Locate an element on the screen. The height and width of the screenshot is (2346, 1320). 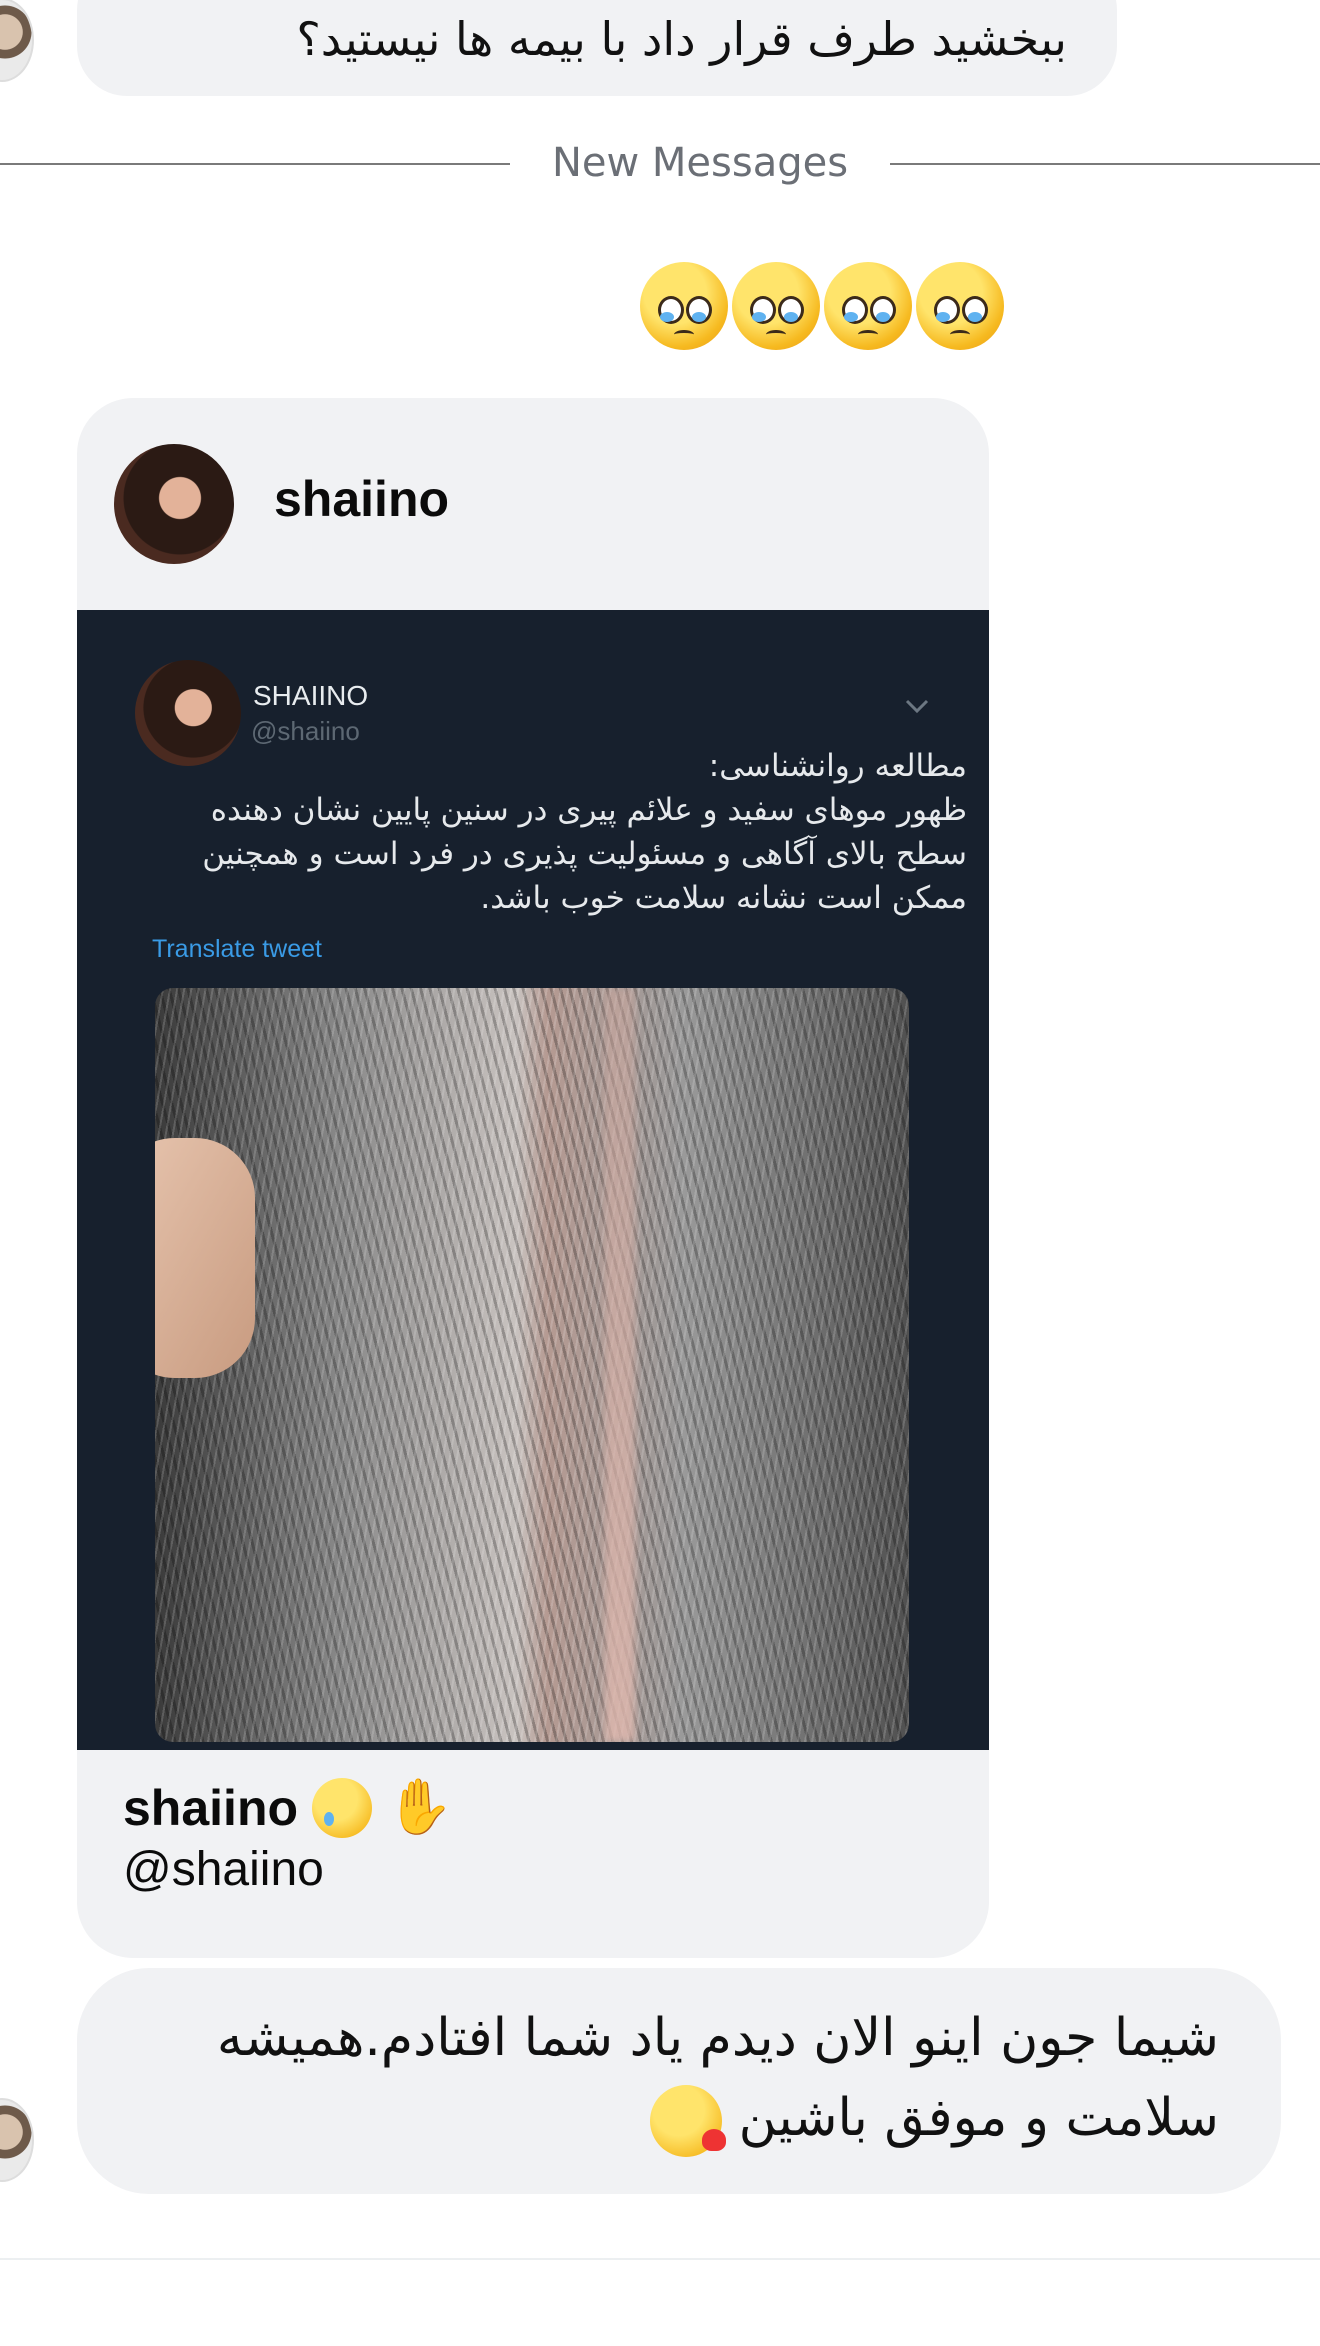
tweet-text-line: مطالعه روانشناسی: is located at coordinates (837, 766).